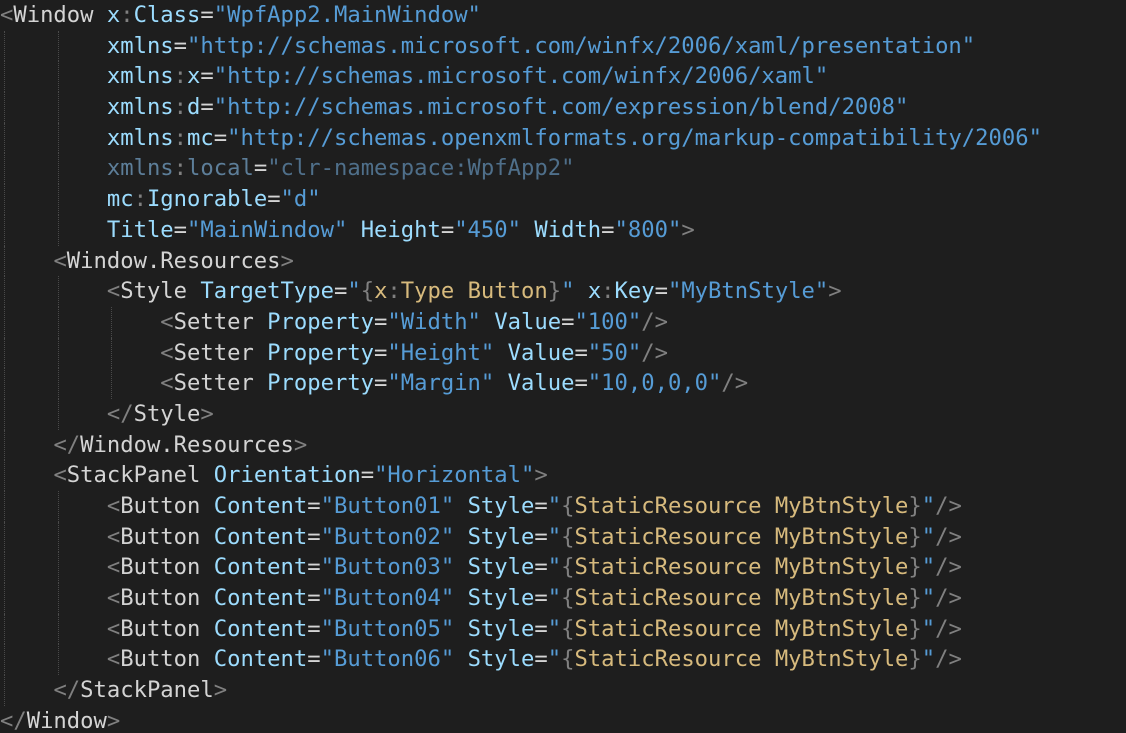 The height and width of the screenshot is (733, 1126). What do you see at coordinates (213, 352) in the screenshot?
I see `code-token-tag: Setter` at bounding box center [213, 352].